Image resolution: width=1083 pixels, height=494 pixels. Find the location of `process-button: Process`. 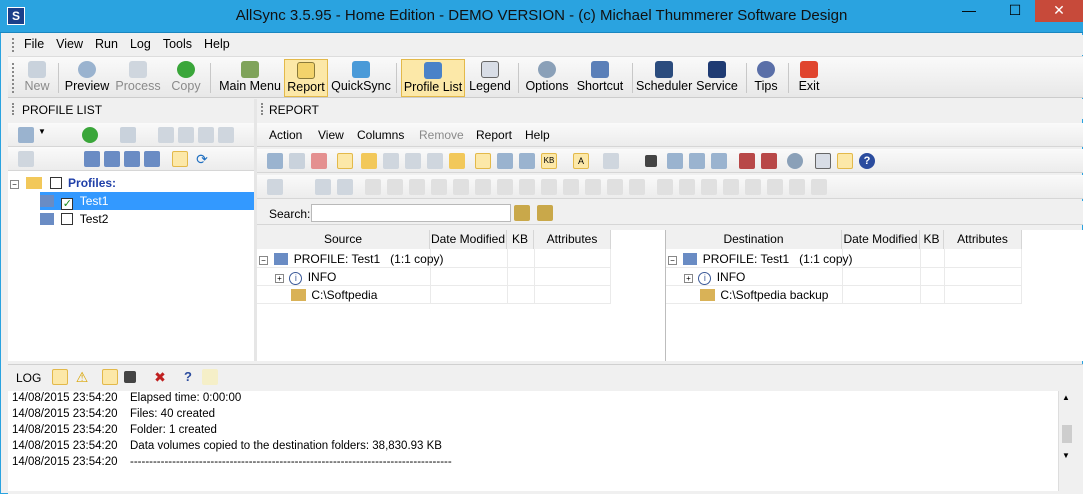

process-button: Process is located at coordinates (138, 78).